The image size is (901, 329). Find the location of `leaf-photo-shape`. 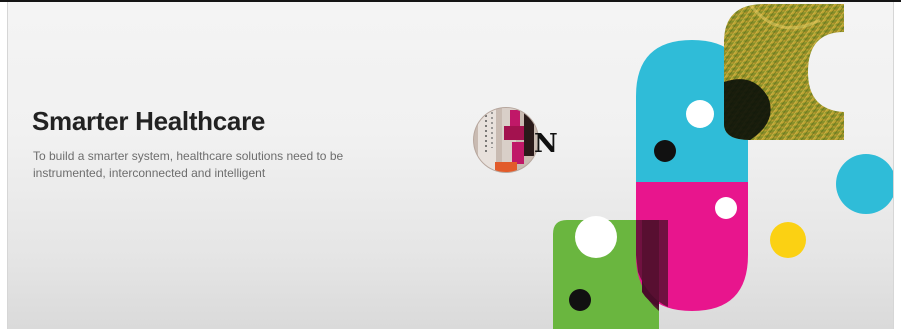

leaf-photo-shape is located at coordinates (784, 72).